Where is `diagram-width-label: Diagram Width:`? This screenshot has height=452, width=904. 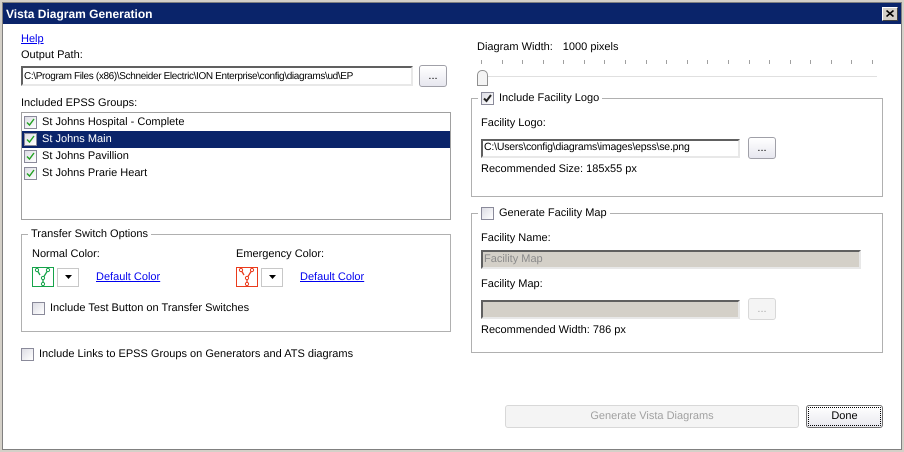 diagram-width-label: Diagram Width: is located at coordinates (515, 47).